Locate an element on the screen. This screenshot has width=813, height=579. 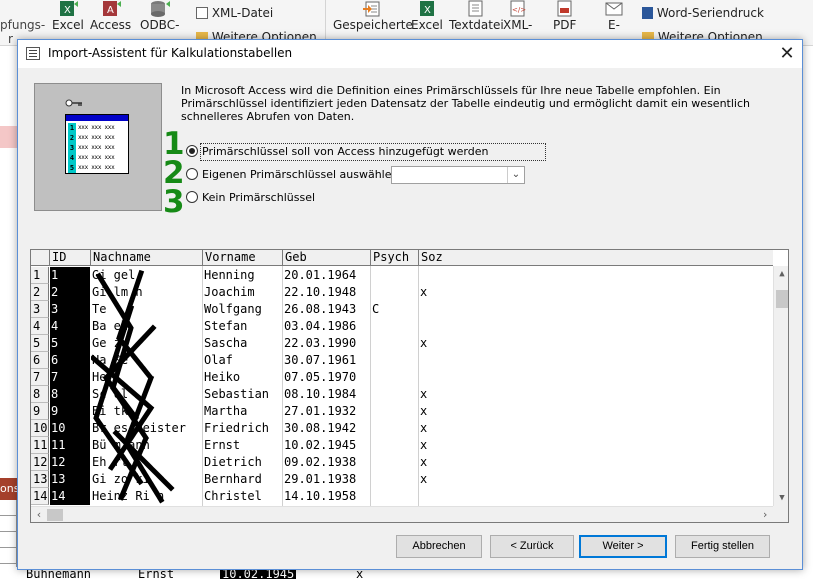
ribbon-export-excel: X Excel is located at coordinates (427, 16).